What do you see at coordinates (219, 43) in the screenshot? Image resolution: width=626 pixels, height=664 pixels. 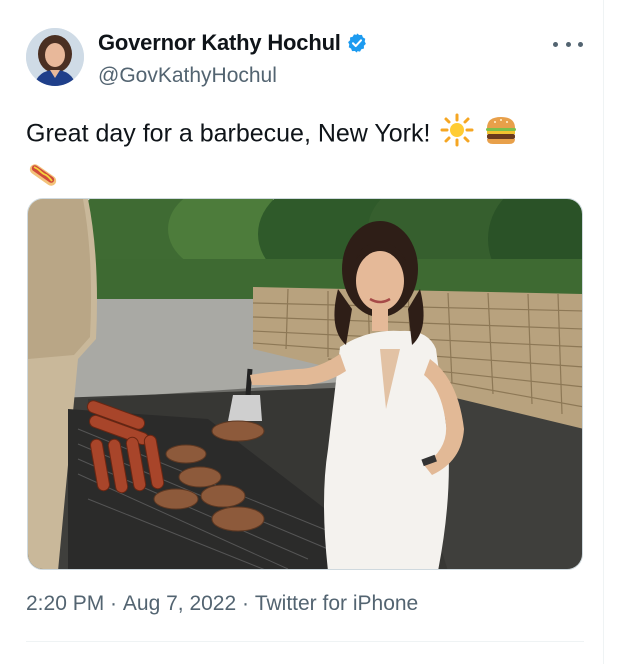 I see `display-name: Governor Kathy Hochul` at bounding box center [219, 43].